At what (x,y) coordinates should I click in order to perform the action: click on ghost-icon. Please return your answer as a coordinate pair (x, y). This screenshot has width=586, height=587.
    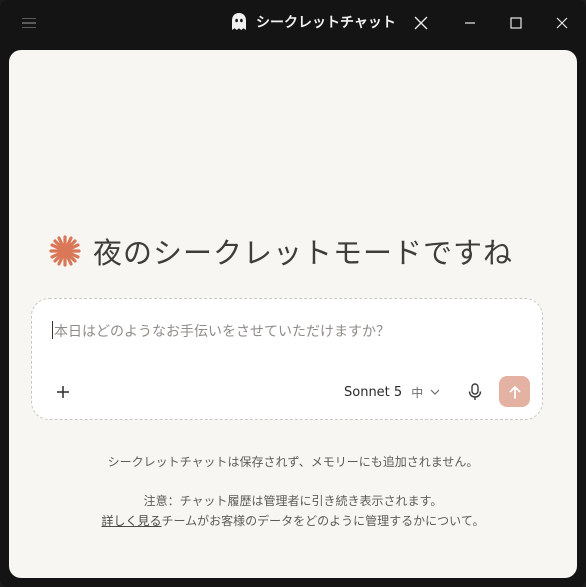
    Looking at the image, I should click on (239, 21).